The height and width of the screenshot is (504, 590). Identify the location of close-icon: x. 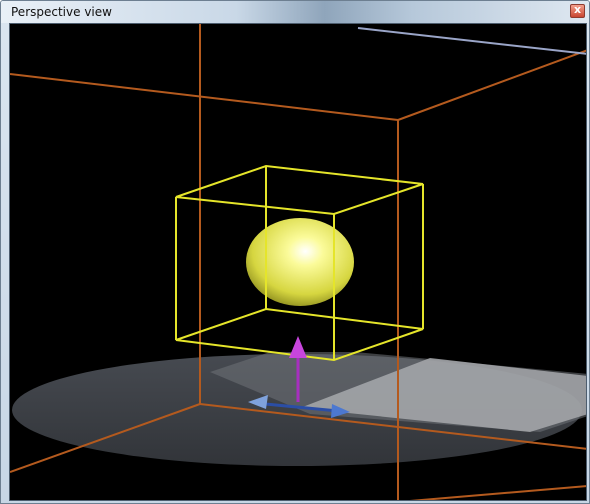
(577, 9).